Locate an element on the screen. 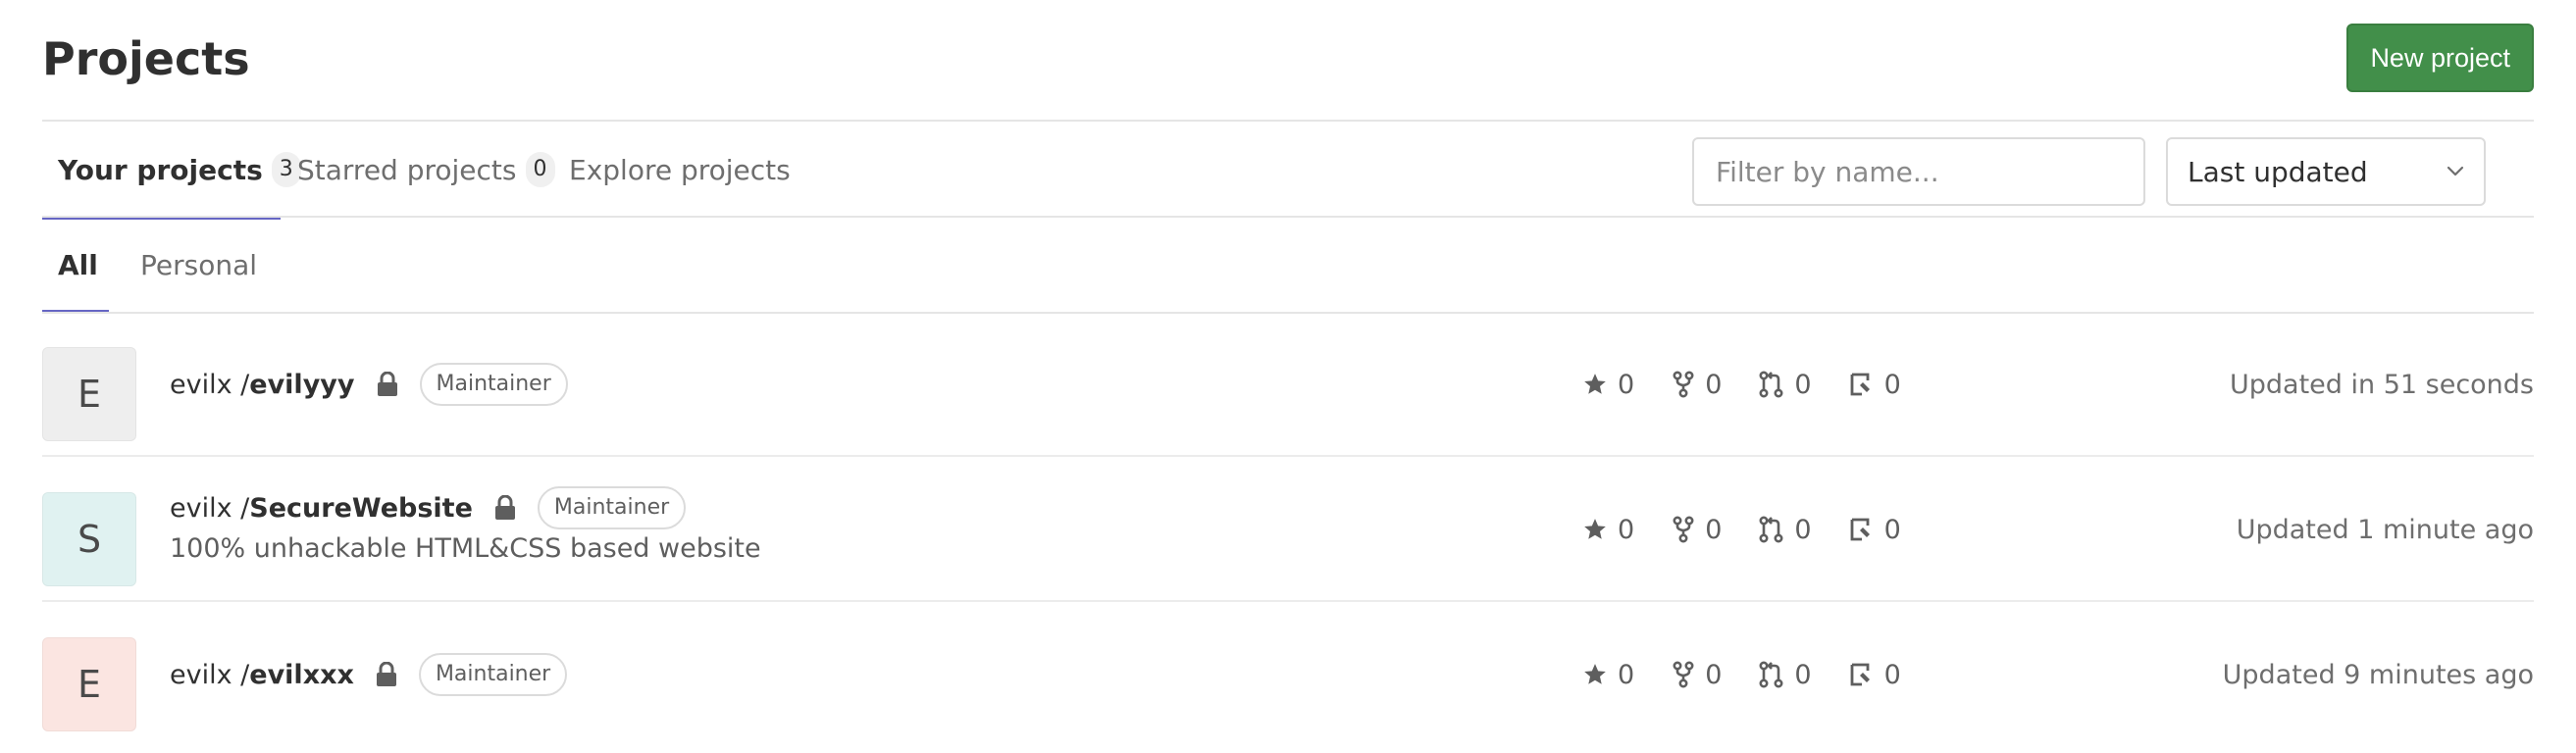 This screenshot has height=753, width=2576. project-title: evilx / SecureWebsite Maintainer is located at coordinates (465, 507).